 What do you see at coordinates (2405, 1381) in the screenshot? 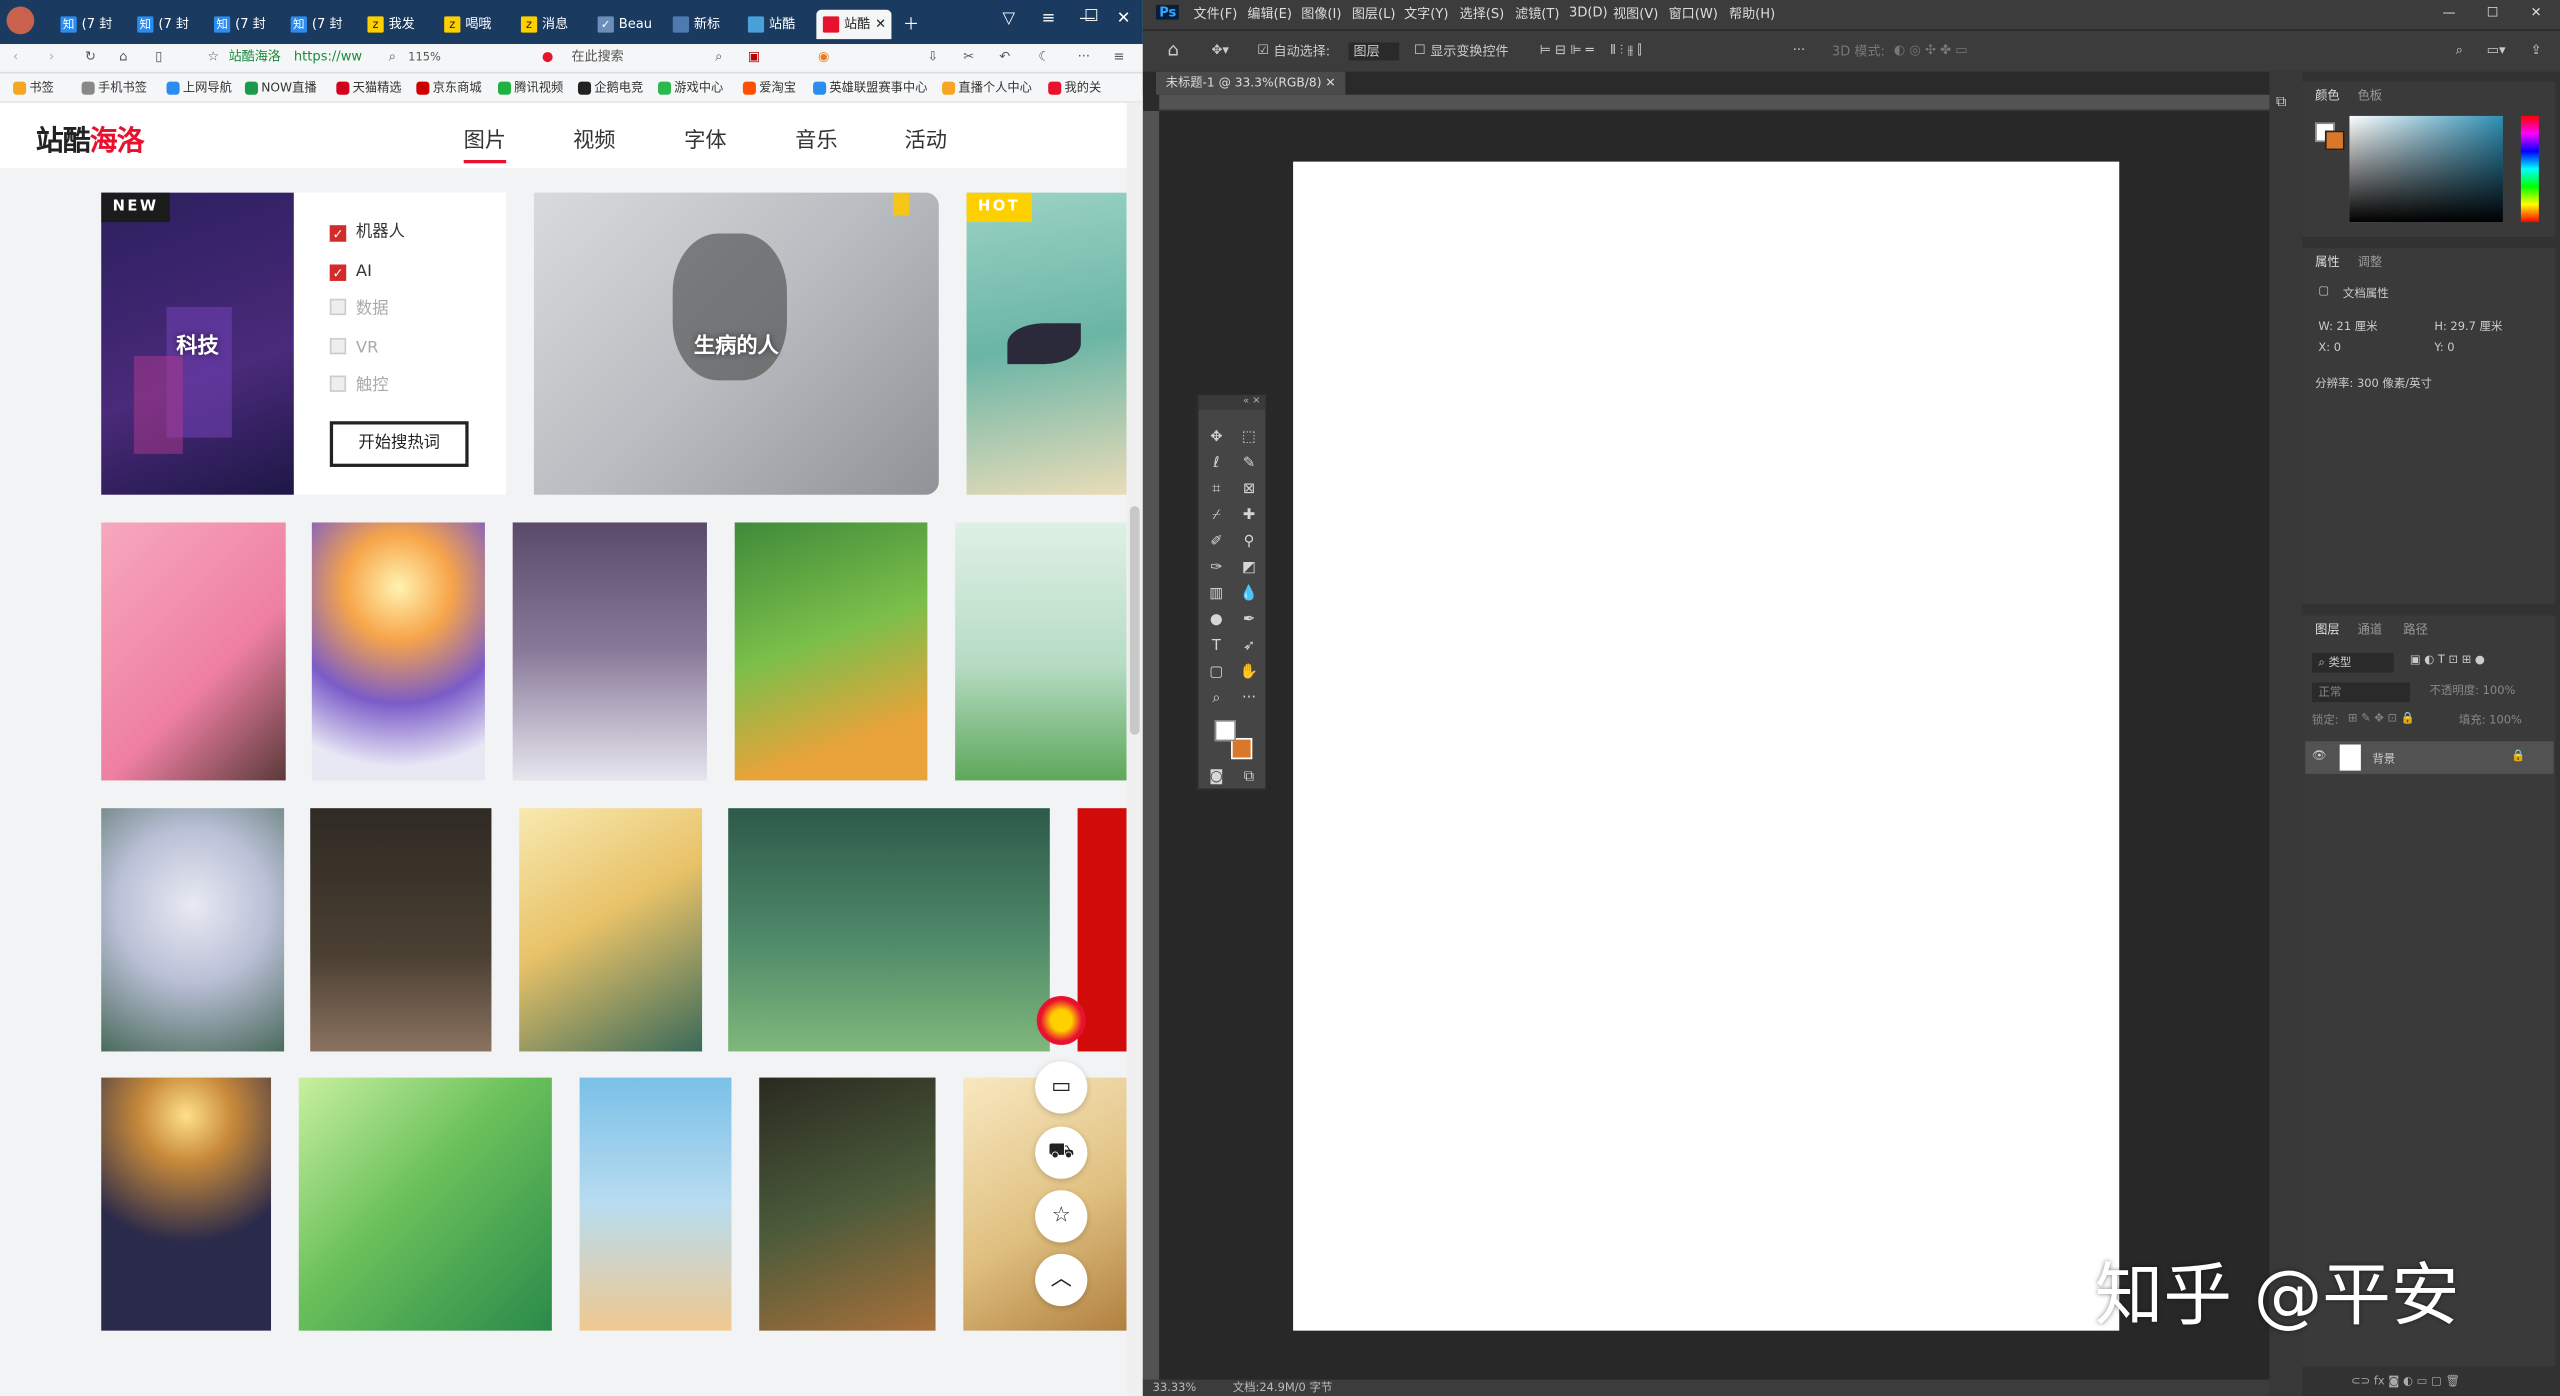
I see `layer-footer-icons: ⊂⊃ fx ◙ ◐ ▭ ▢ 🗑` at bounding box center [2405, 1381].